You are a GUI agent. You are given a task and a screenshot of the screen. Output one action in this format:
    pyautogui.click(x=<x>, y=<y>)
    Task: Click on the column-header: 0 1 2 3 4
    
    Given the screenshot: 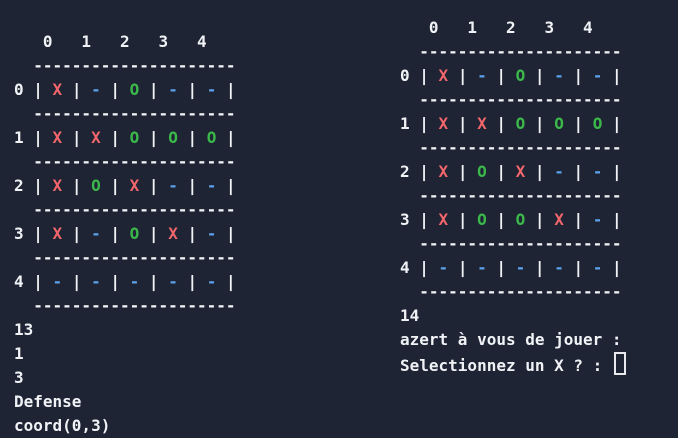 What is the action you would take?
    pyautogui.click(x=496, y=27)
    